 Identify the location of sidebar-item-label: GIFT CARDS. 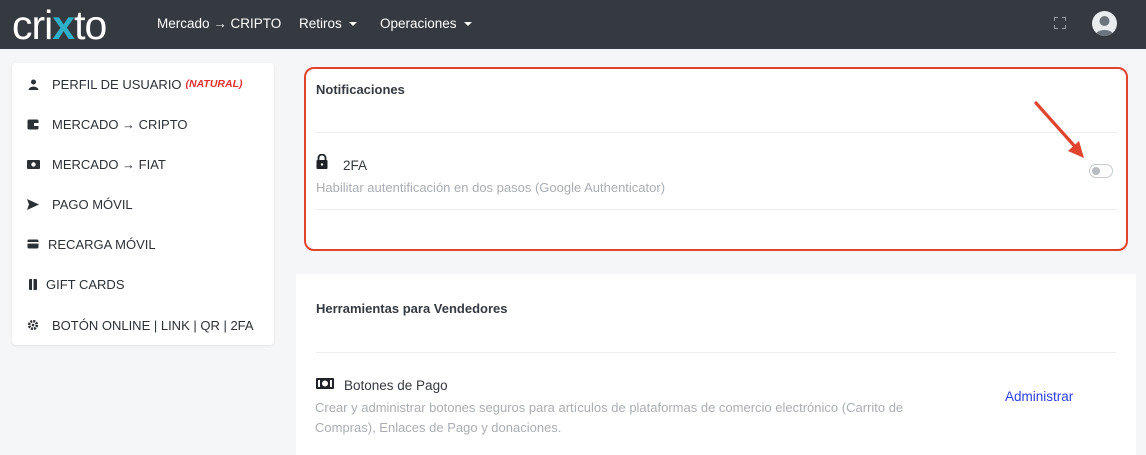
(85, 284).